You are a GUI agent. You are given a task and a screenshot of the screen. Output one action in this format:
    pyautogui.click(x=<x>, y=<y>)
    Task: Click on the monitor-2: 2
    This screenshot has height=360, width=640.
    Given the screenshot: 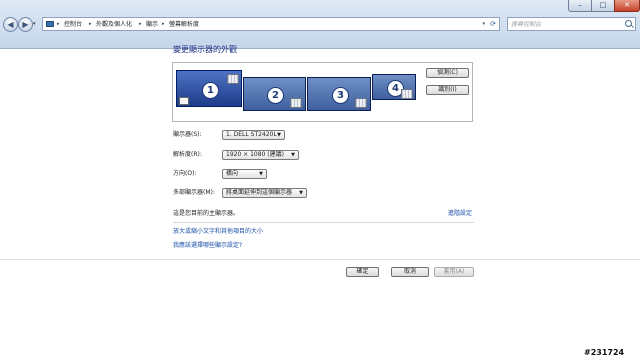 What is the action you would take?
    pyautogui.click(x=274, y=94)
    